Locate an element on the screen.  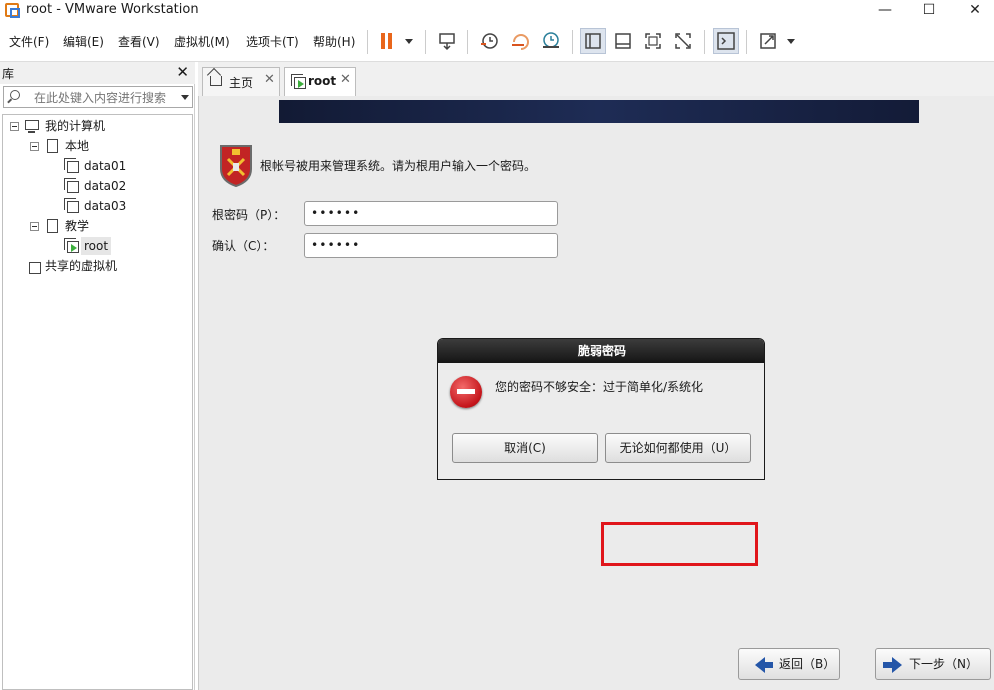
console-view-button is located at coordinates (726, 41).